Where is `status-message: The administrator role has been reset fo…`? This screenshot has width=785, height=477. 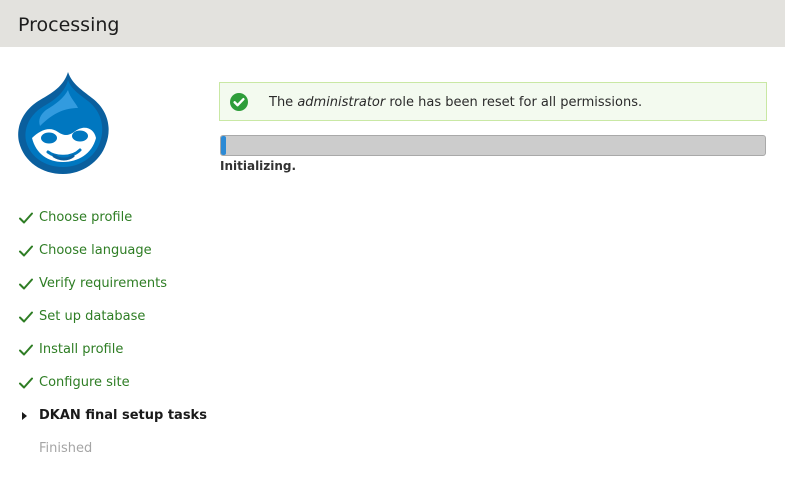
status-message: The administrator role has been reset fo… is located at coordinates (493, 101).